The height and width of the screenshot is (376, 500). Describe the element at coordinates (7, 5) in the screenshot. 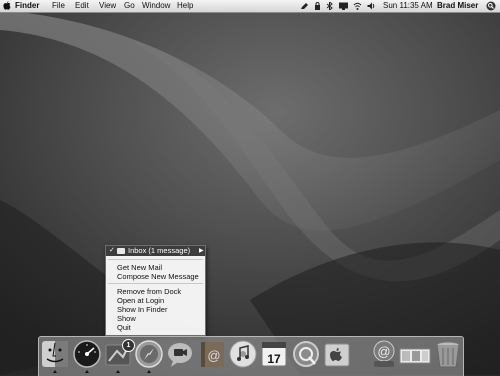

I see `apple-menu-icon` at that location.